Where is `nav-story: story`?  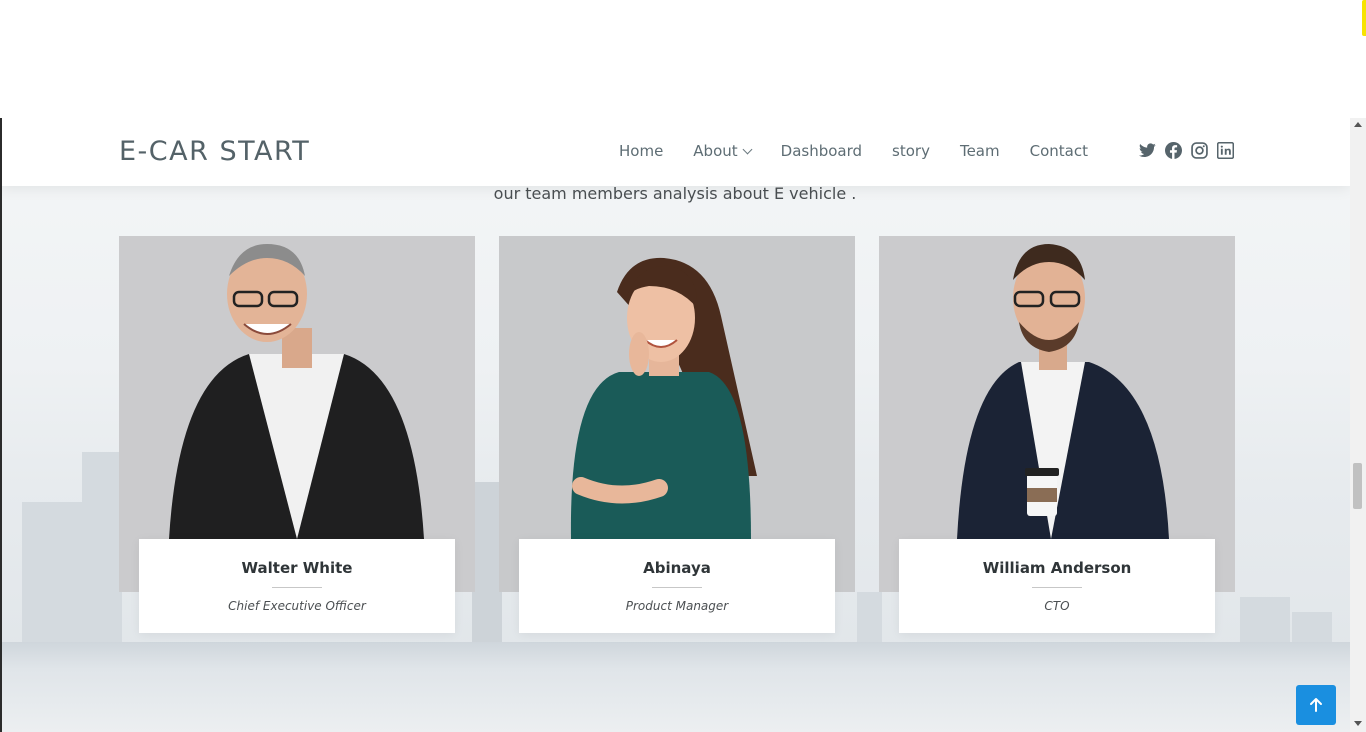
nav-story: story is located at coordinates (911, 151).